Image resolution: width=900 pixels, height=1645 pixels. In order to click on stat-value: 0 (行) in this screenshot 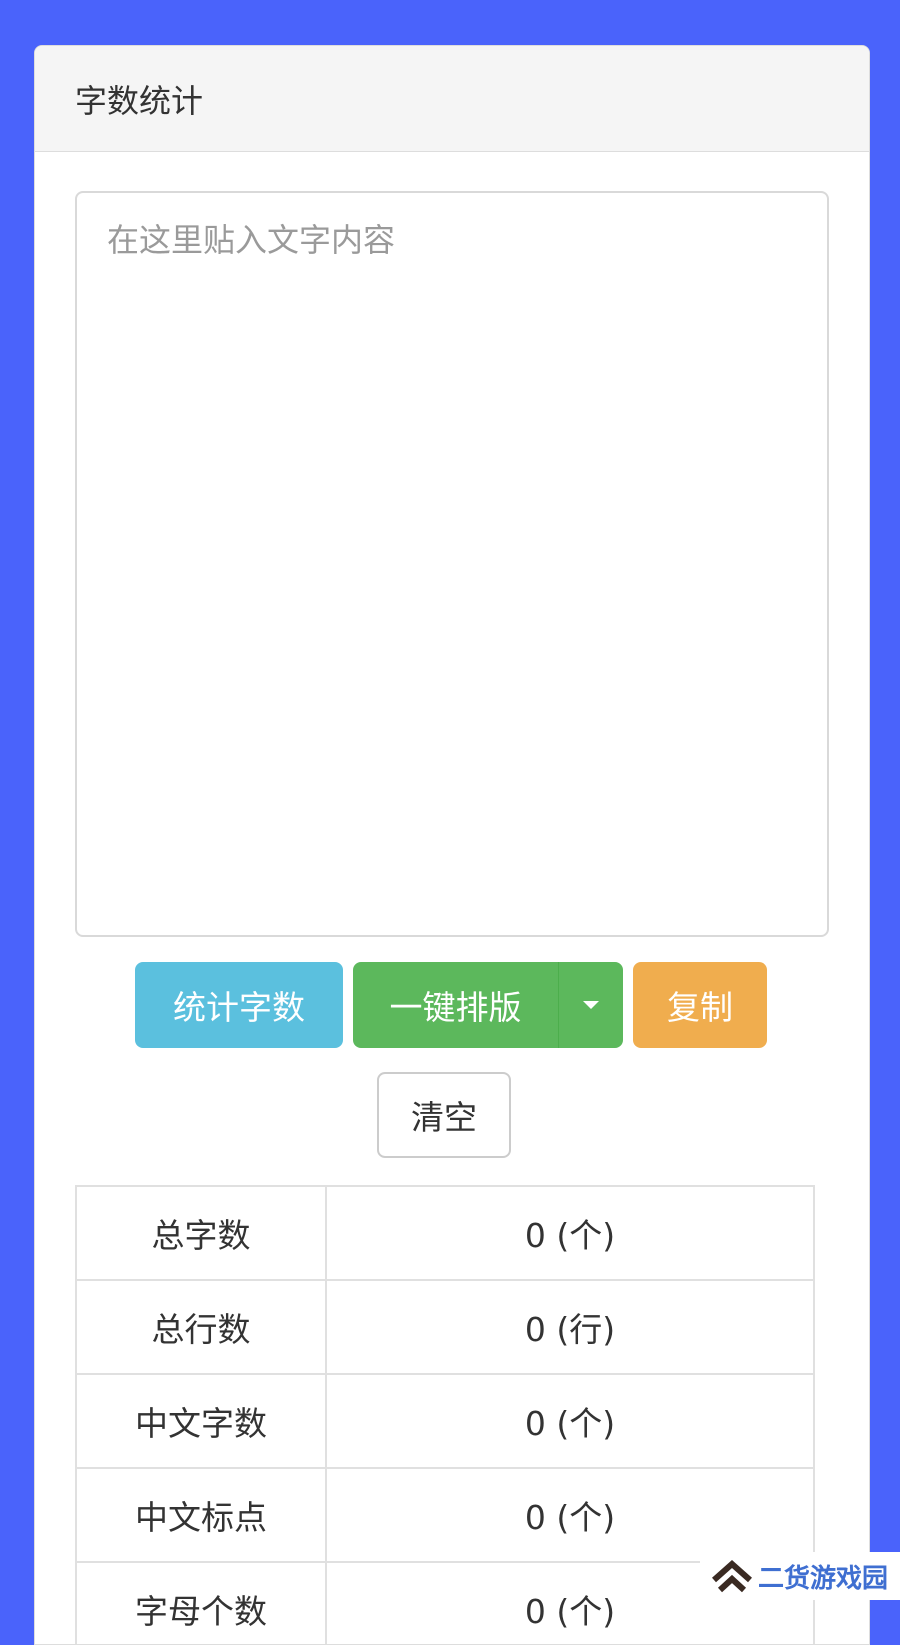, I will do `click(570, 1327)`.